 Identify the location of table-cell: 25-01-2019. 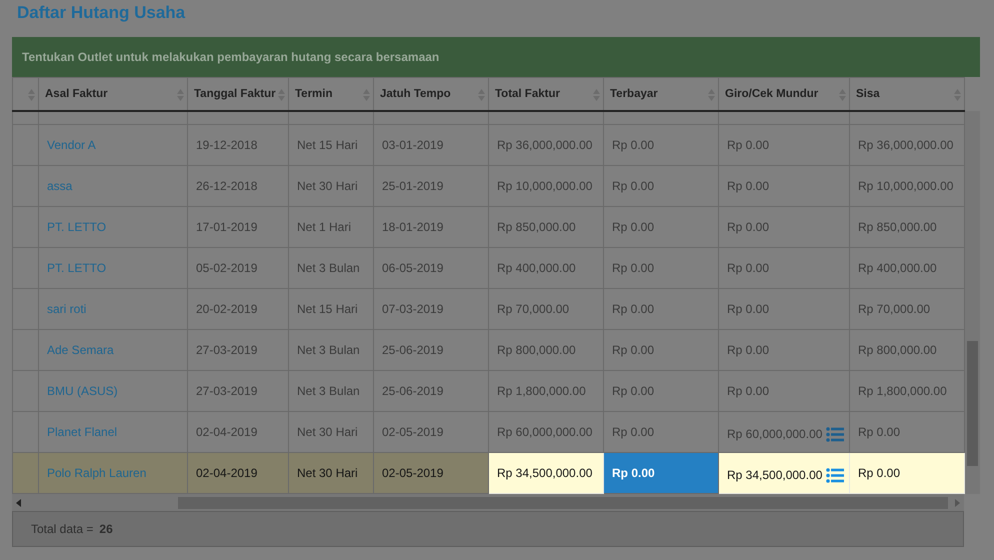
(431, 186).